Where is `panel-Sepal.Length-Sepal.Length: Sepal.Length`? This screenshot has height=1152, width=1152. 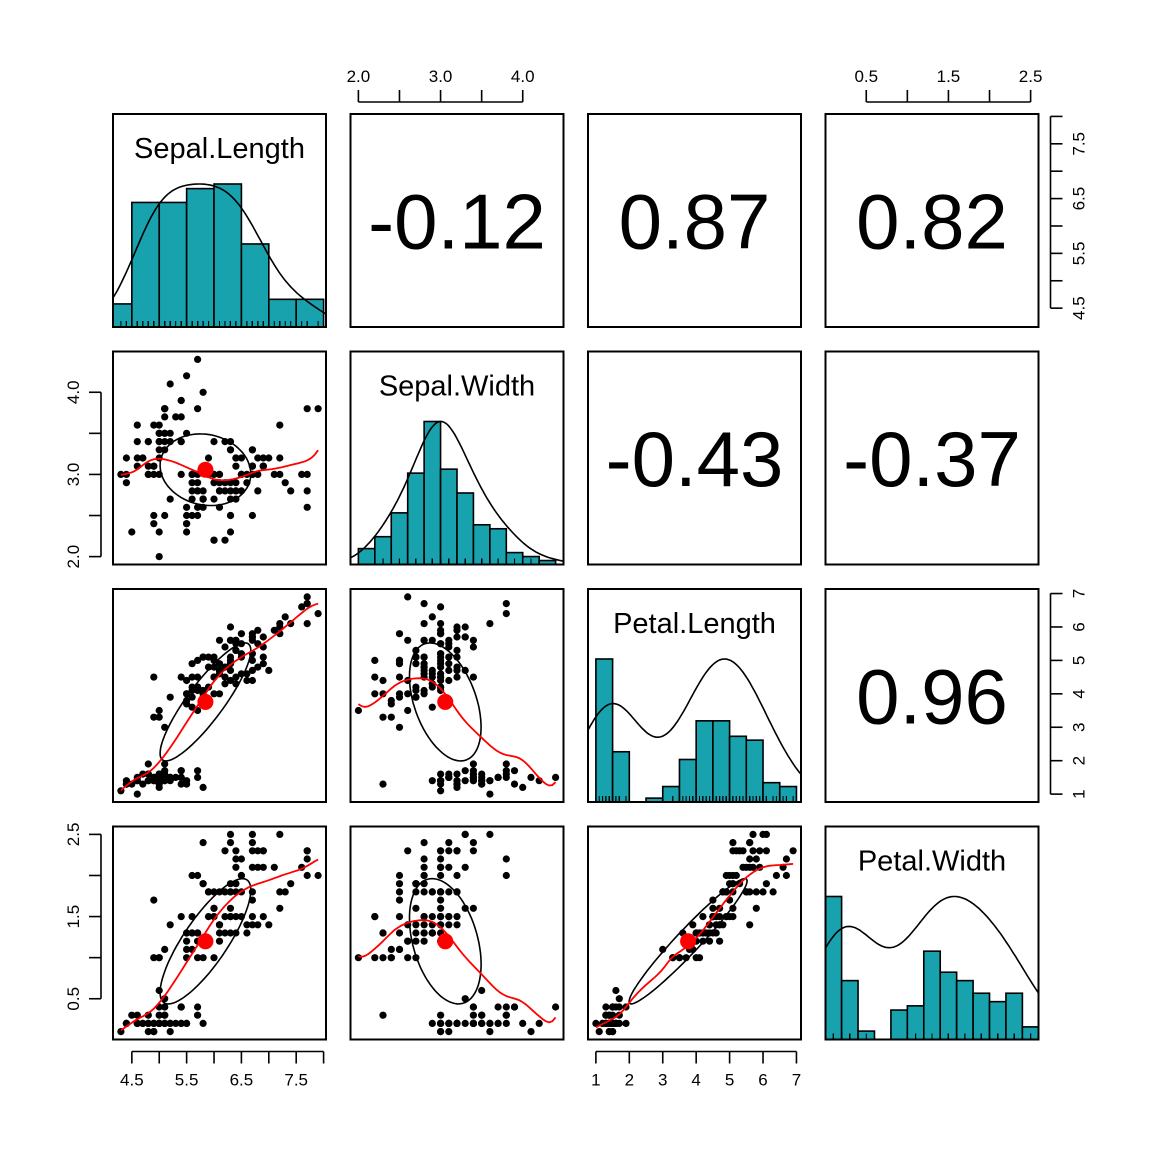 panel-Sepal.Length-Sepal.Length: Sepal.Length is located at coordinates (219, 220).